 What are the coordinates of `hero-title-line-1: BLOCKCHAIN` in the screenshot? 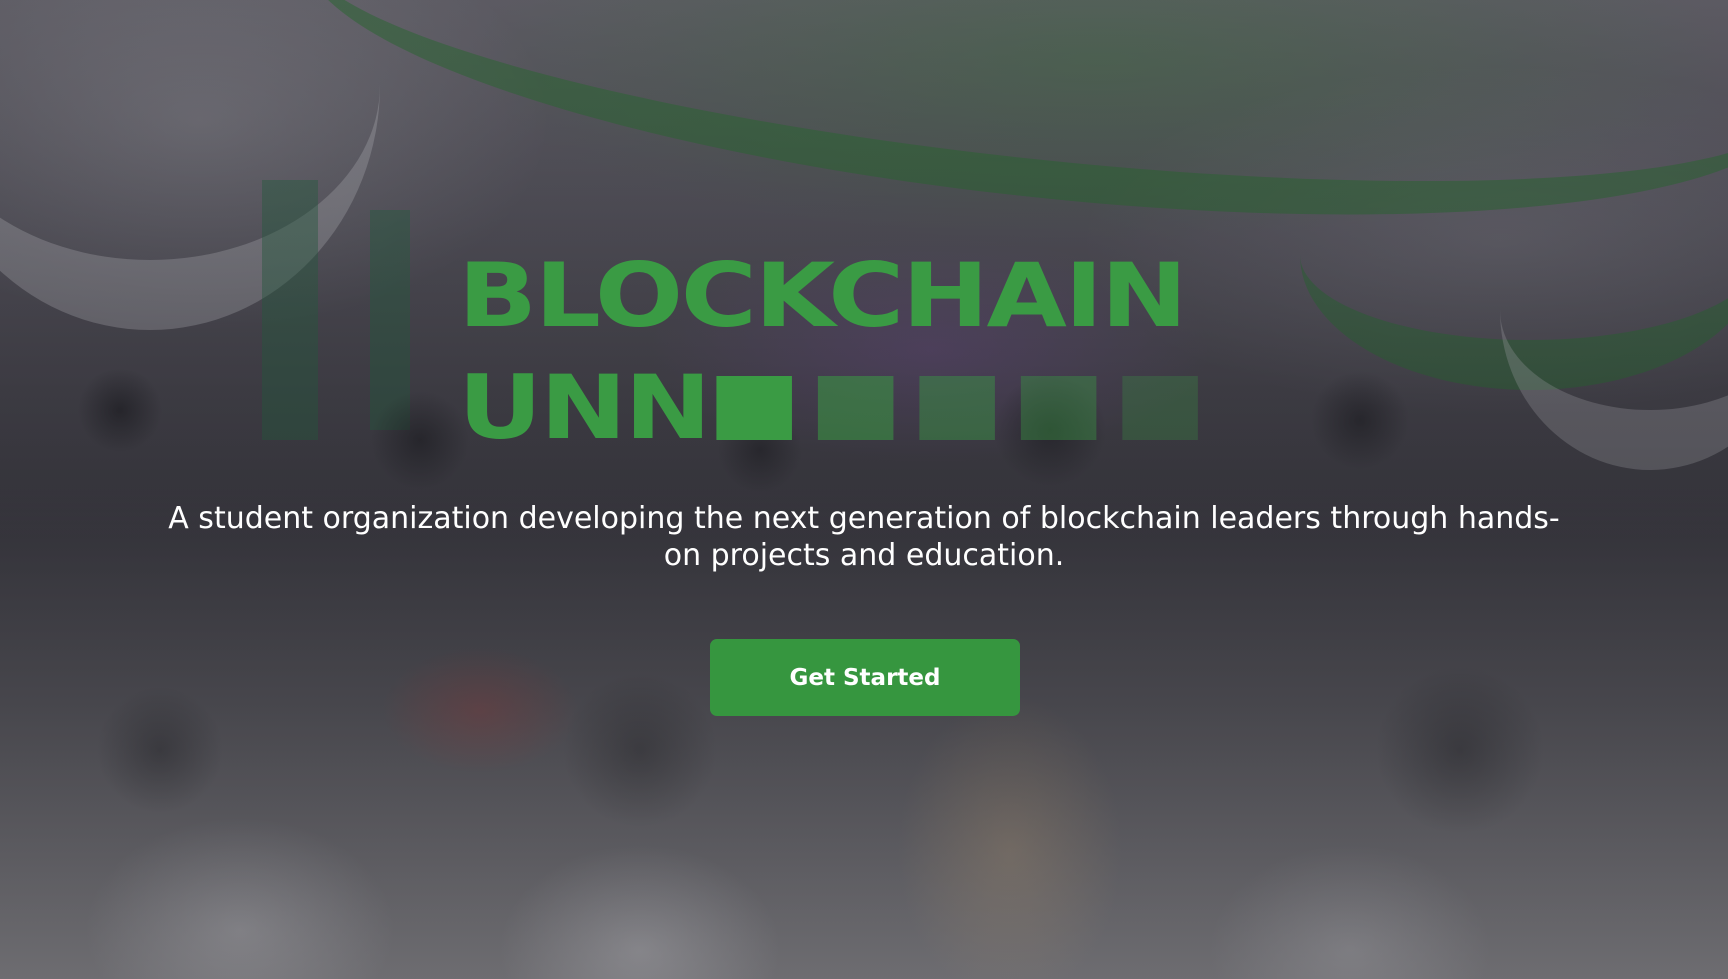 It's located at (823, 295).